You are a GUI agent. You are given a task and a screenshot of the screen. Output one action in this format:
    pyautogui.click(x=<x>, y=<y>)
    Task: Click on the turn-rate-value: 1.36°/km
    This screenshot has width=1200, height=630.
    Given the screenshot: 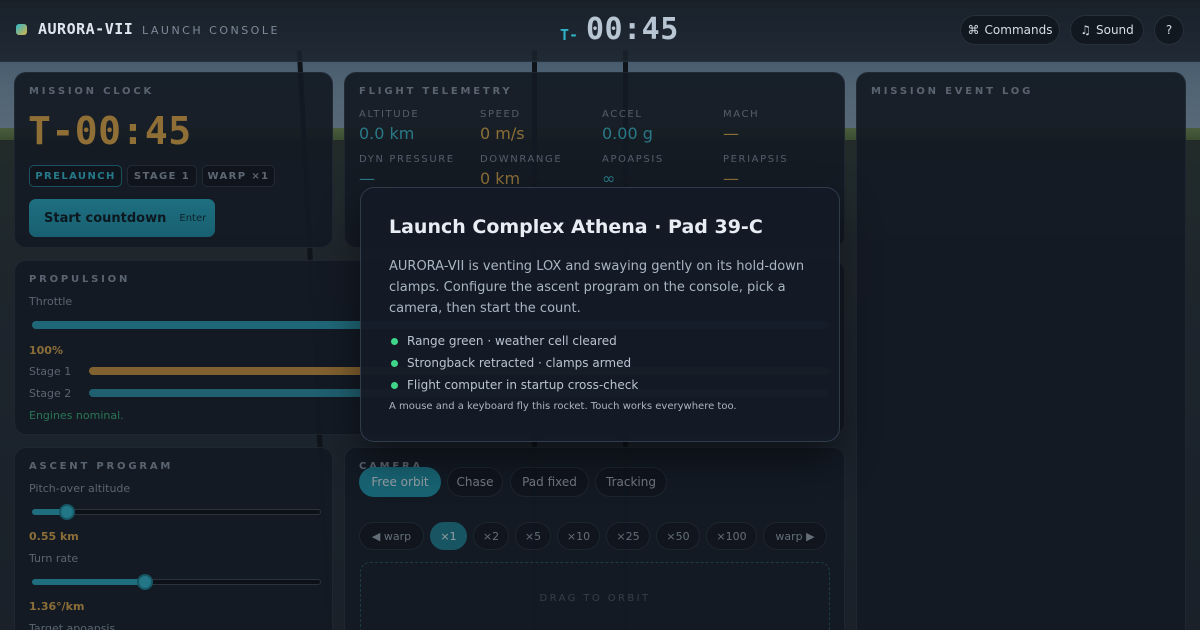 What is the action you would take?
    pyautogui.click(x=57, y=606)
    